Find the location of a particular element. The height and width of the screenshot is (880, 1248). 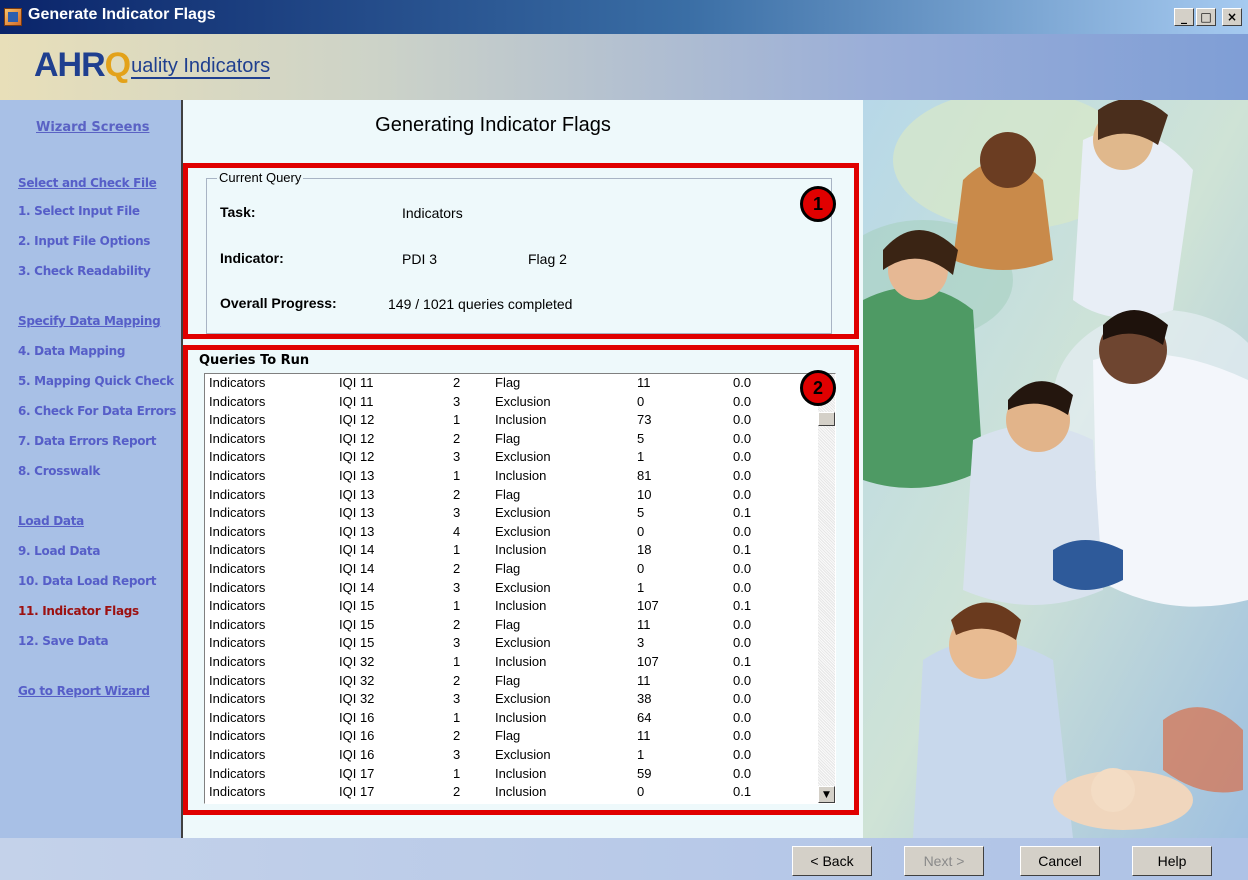

annotation-badge-2: 2 is located at coordinates (818, 388).